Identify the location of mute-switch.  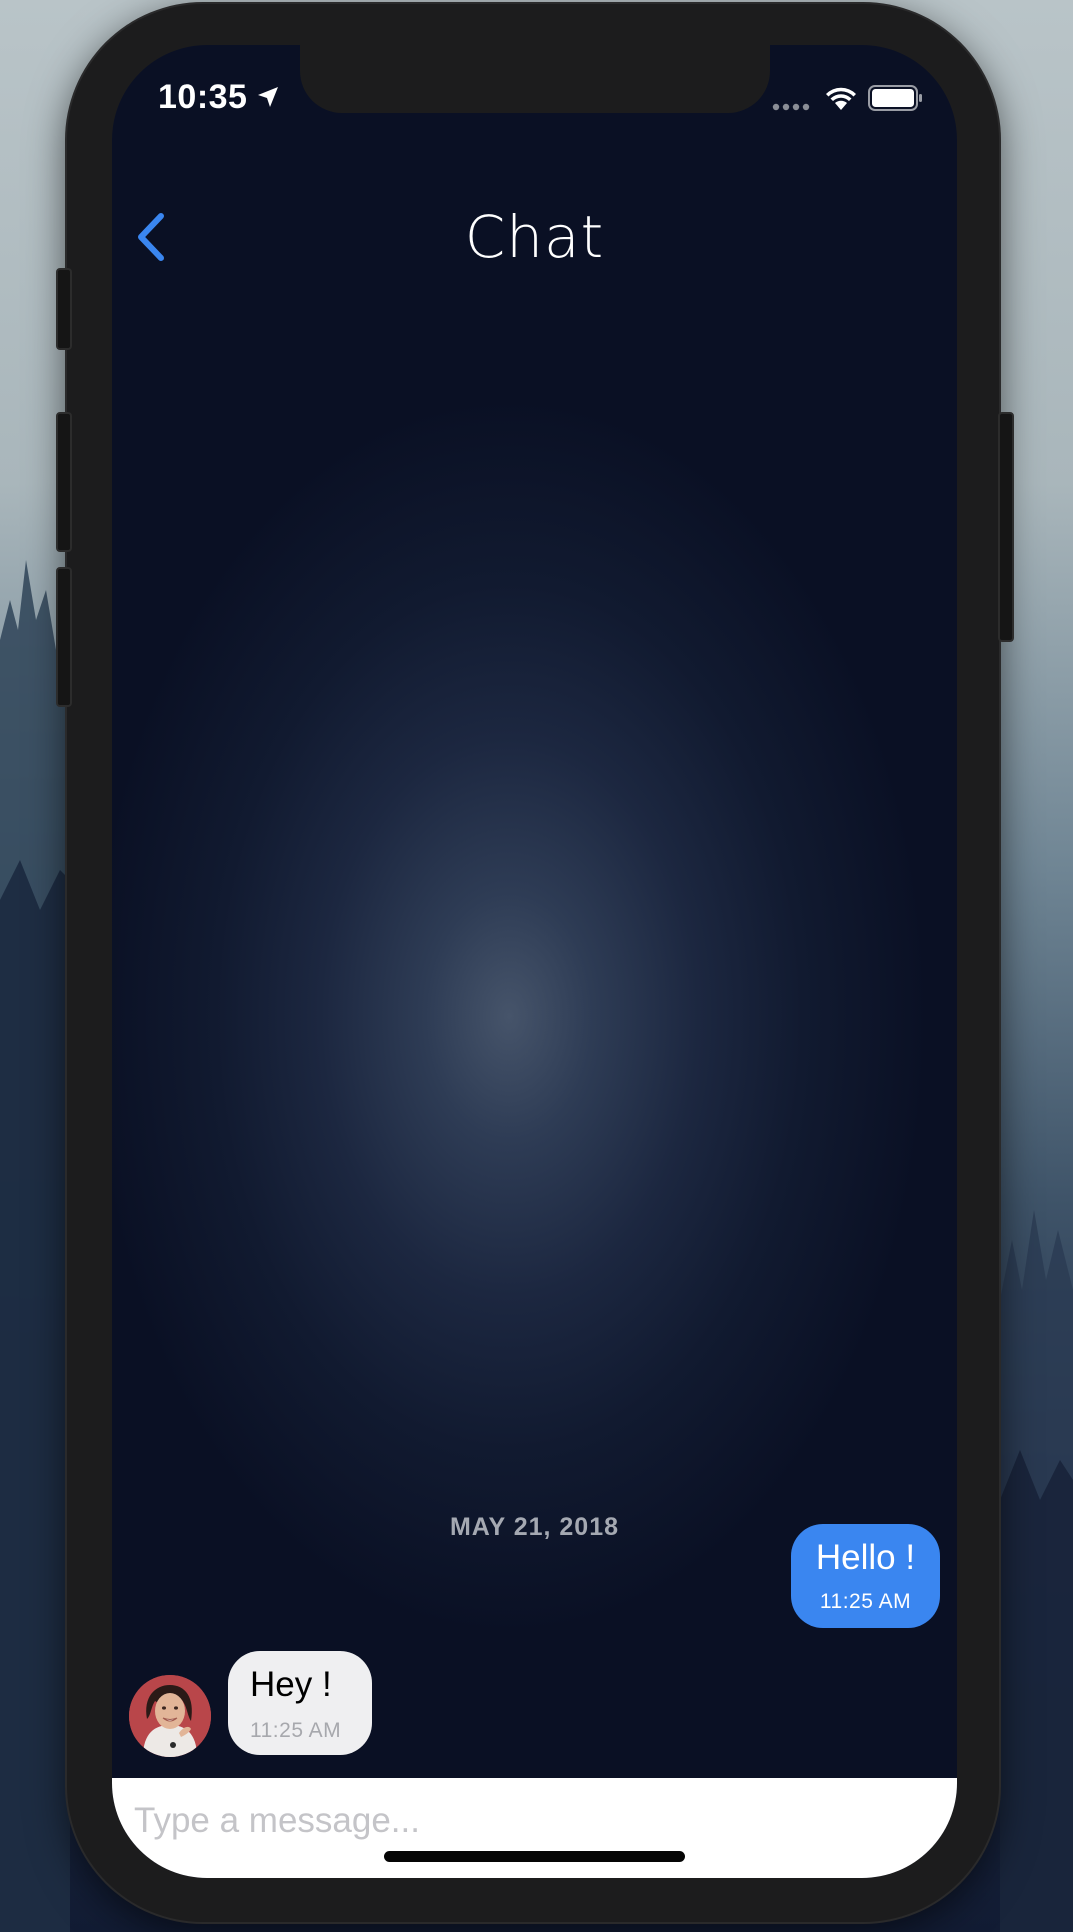
(64, 309).